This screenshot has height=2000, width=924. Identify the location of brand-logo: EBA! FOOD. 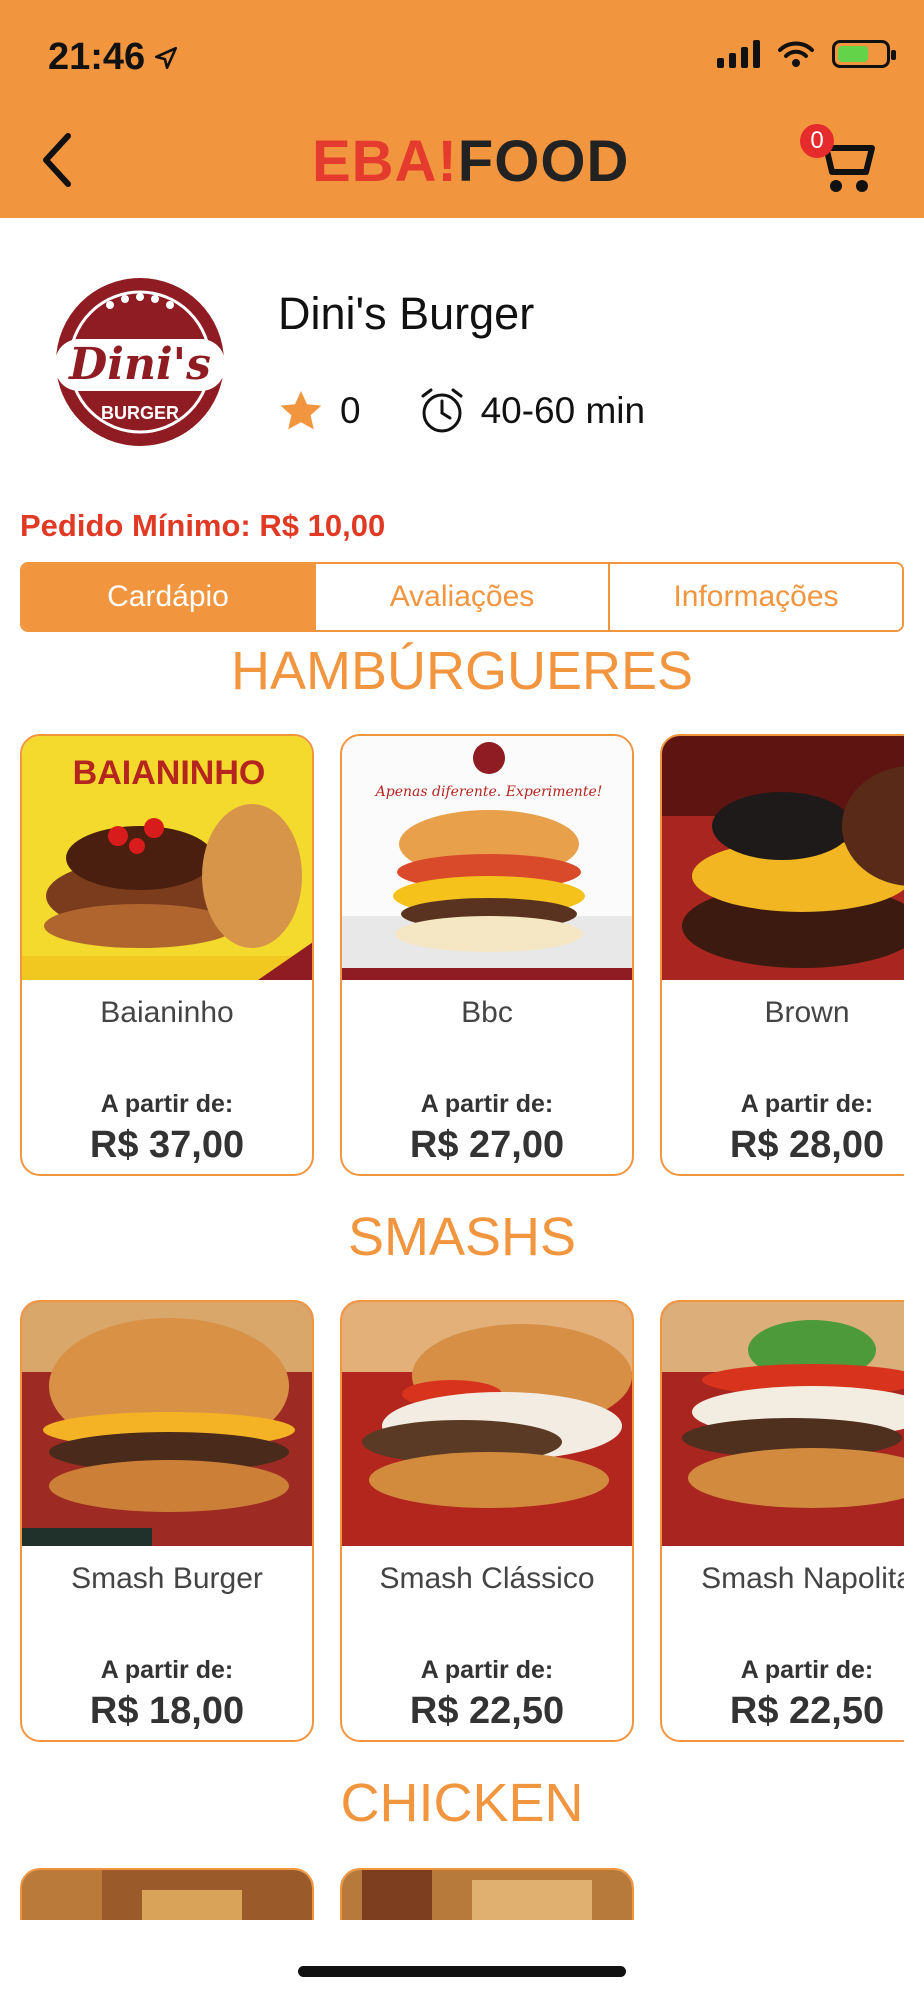
(470, 161).